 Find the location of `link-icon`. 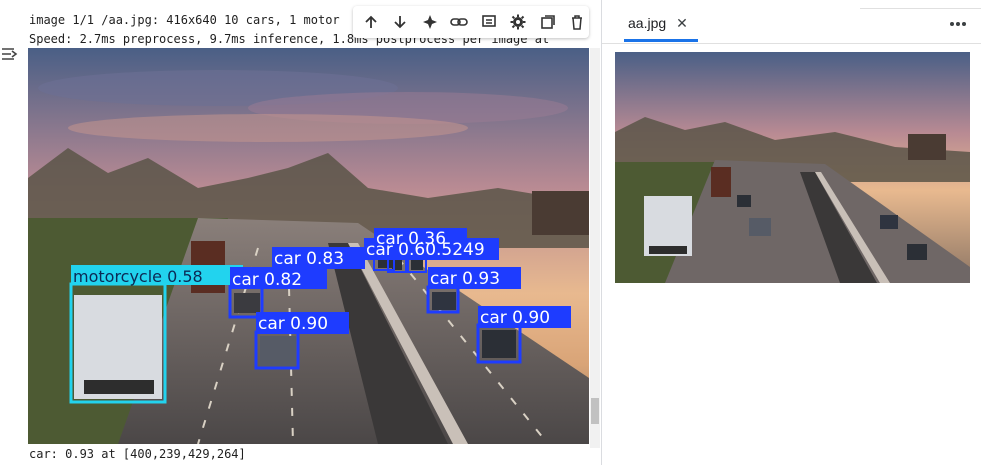

link-icon is located at coordinates (460, 22).